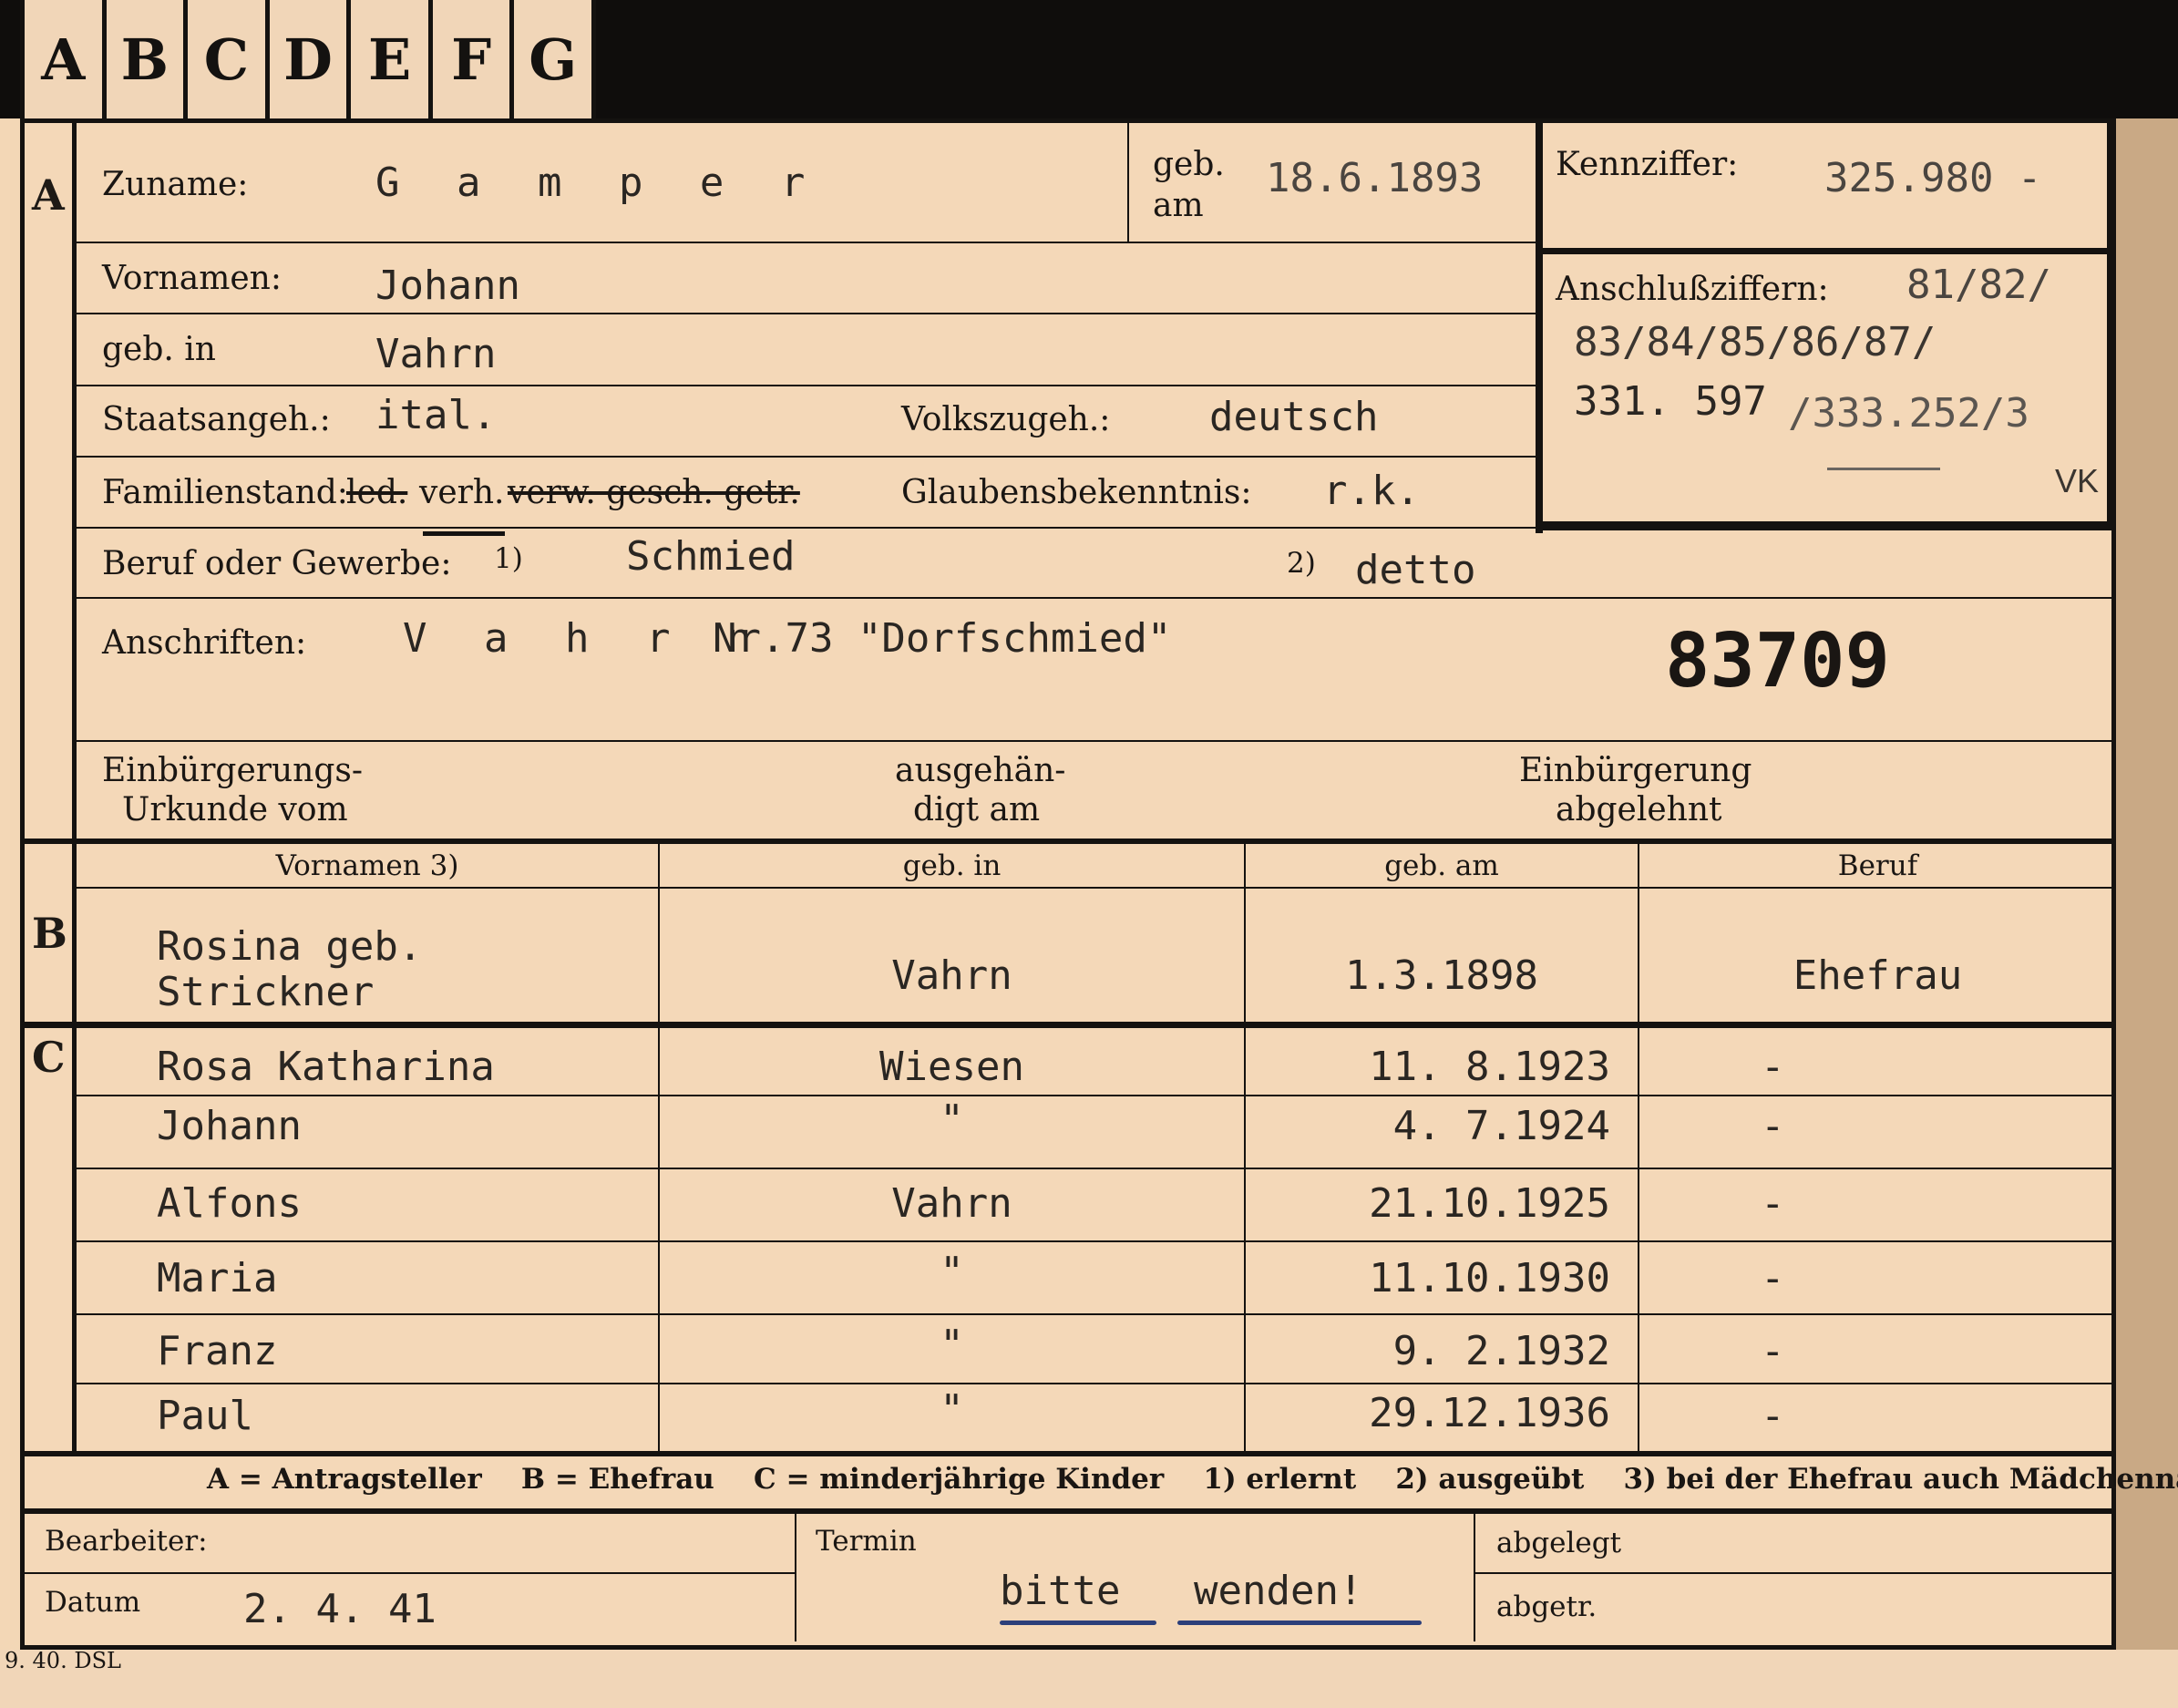 Image resolution: width=2178 pixels, height=1708 pixels. Describe the element at coordinates (1635, 770) in the screenshot. I see `einbuergerung-abgelehnt-label-1: Einbürgerung` at that location.